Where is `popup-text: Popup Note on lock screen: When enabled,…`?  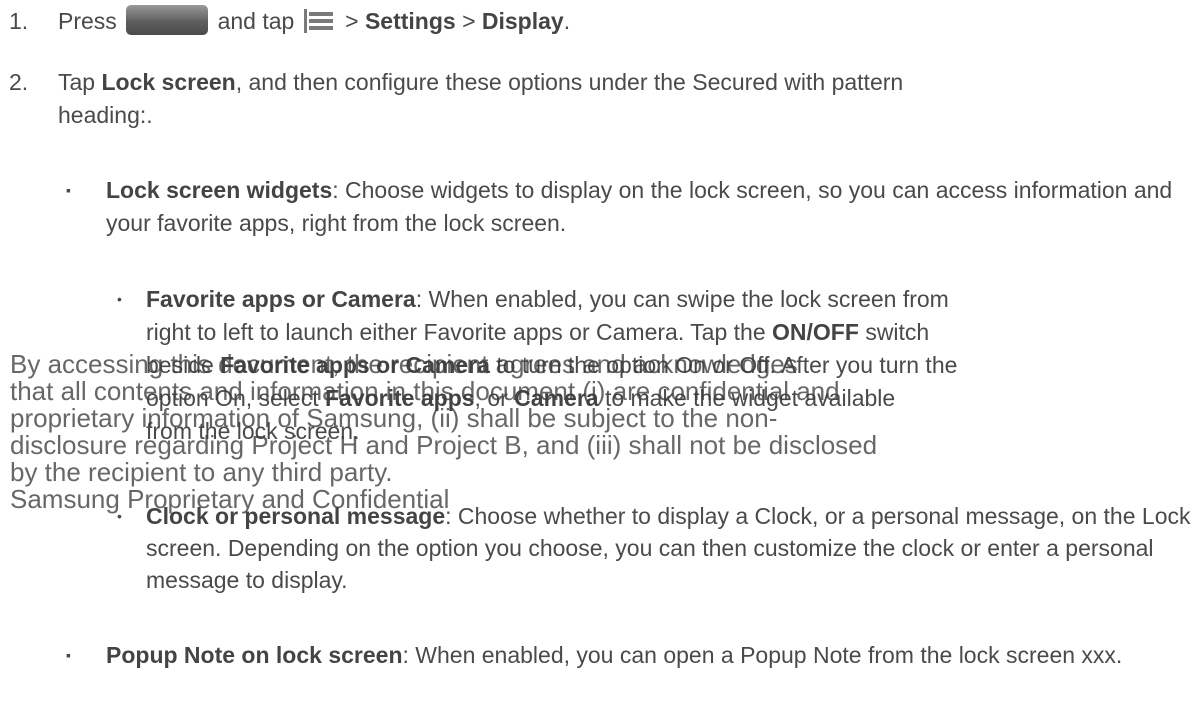
popup-text: Popup Note on lock screen: When enabled,… is located at coordinates (636, 655).